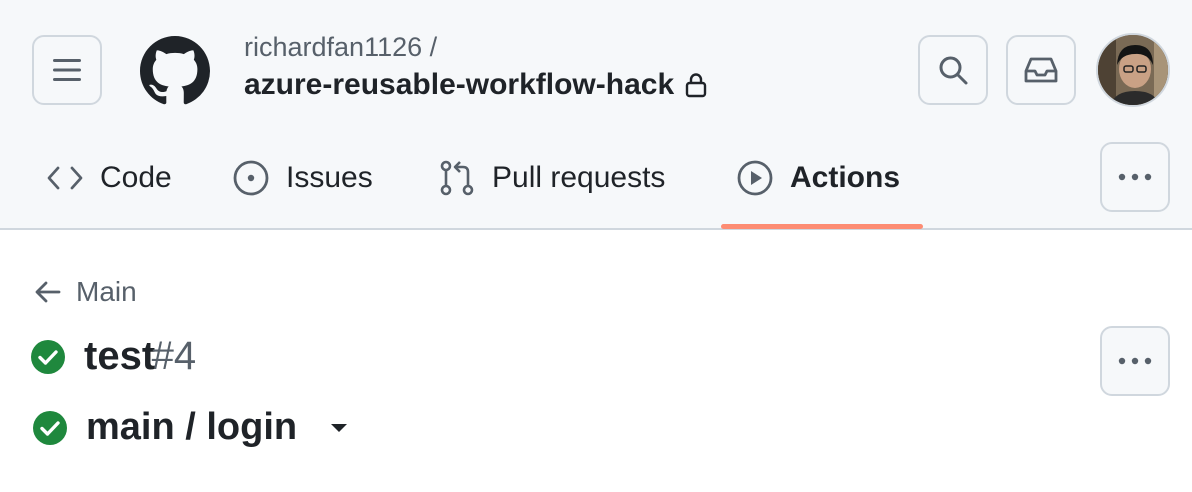 The image size is (1192, 492). I want to click on run-options-button, so click(1135, 361).